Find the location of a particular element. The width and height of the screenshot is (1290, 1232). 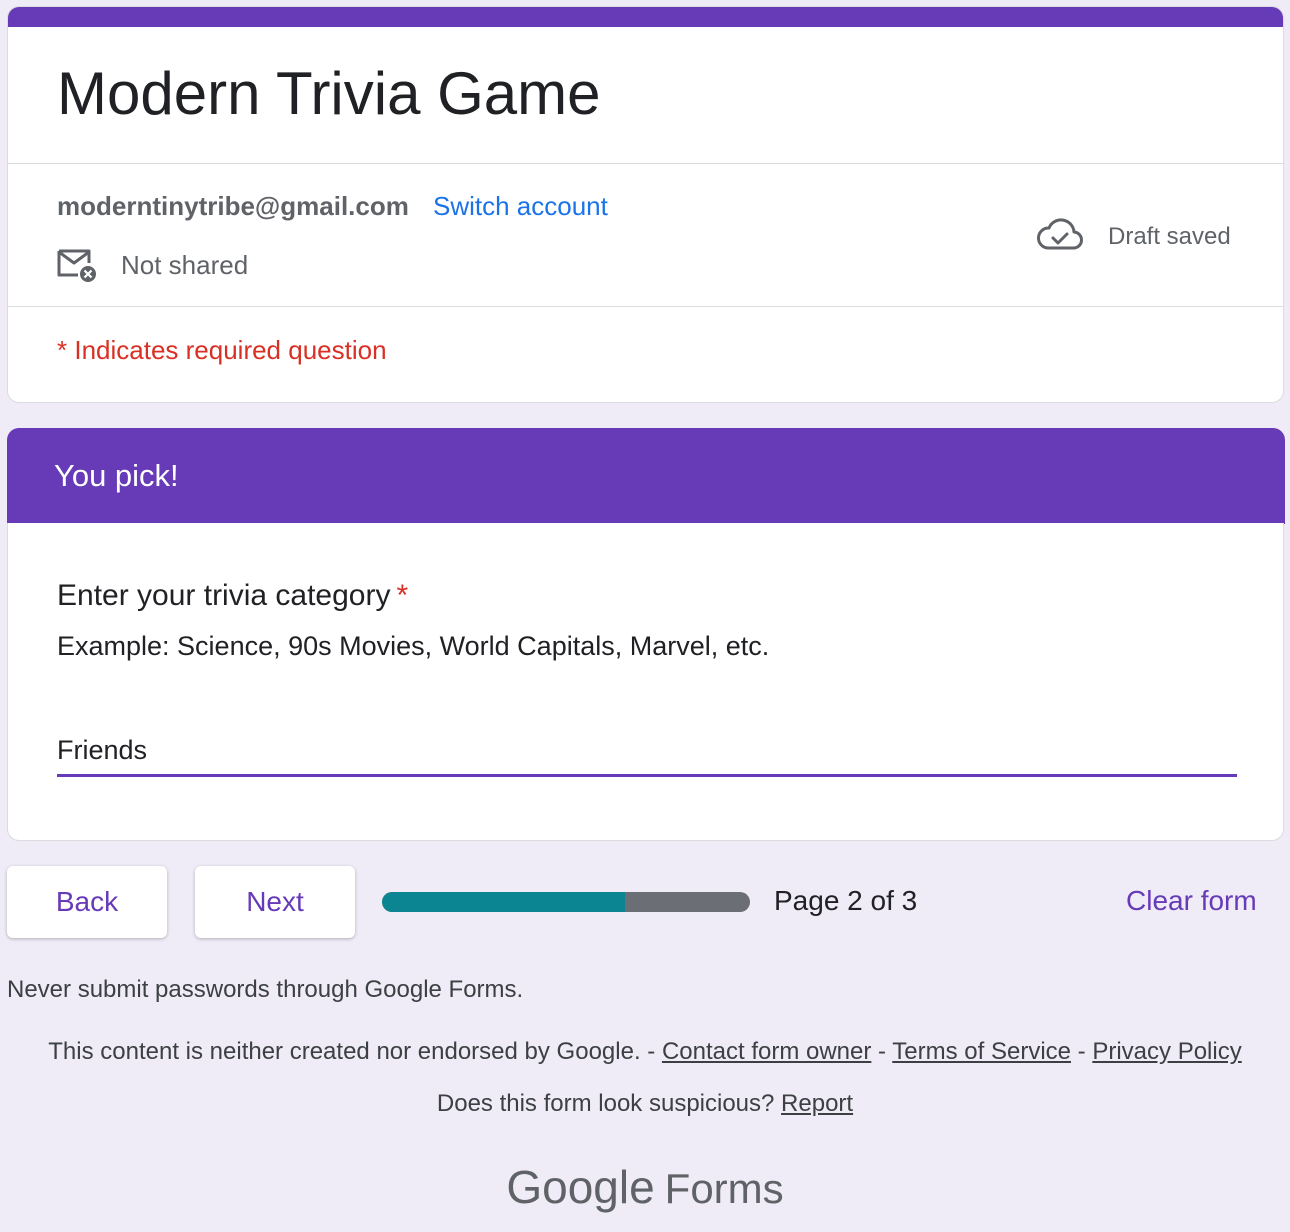

form-title: Modern Trivia Game is located at coordinates (329, 93).